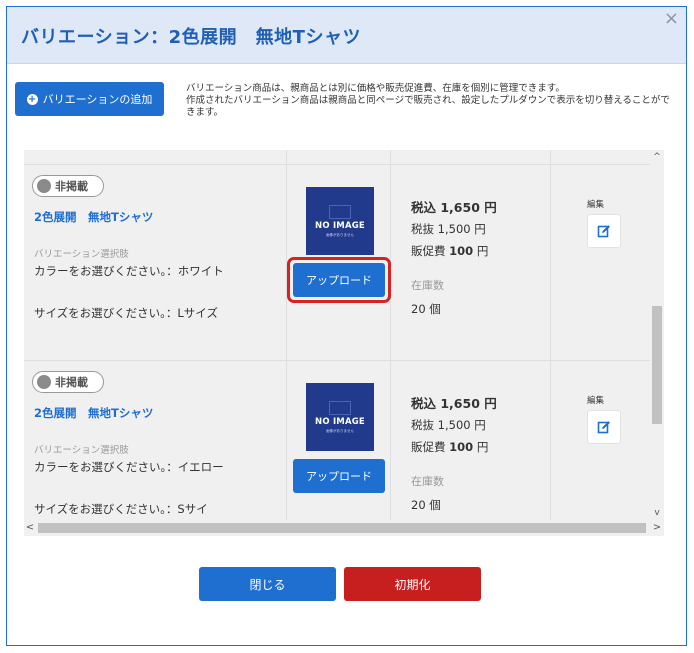 This screenshot has height=653, width=694. Describe the element at coordinates (339, 280) in the screenshot. I see `upload-highlight-box` at that location.